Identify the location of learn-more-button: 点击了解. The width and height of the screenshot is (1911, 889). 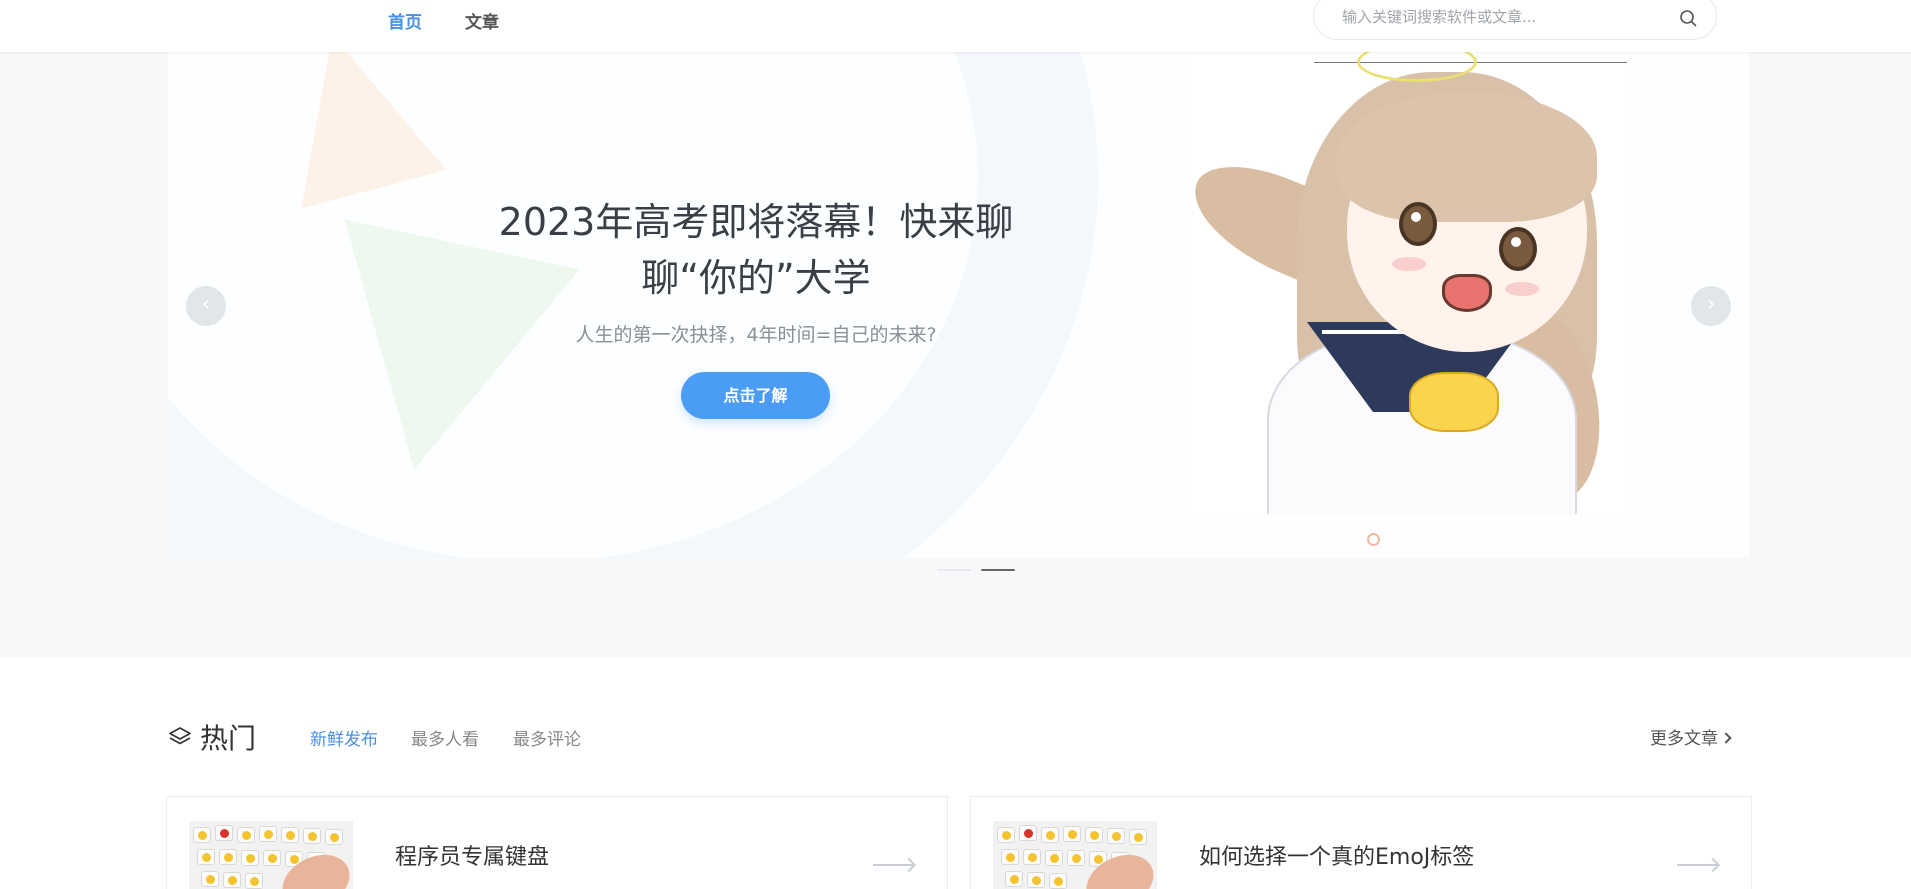
(755, 395).